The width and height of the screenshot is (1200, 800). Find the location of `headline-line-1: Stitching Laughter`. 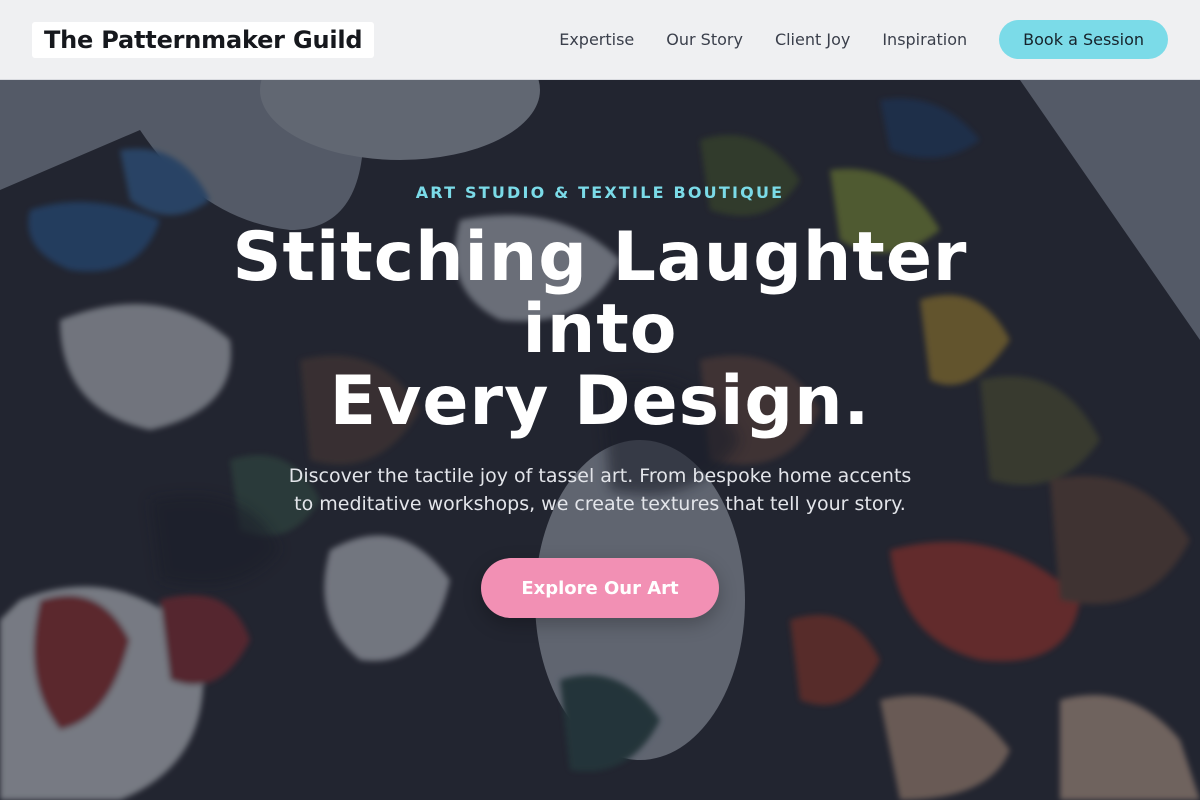

headline-line-1: Stitching Laughter is located at coordinates (600, 257).